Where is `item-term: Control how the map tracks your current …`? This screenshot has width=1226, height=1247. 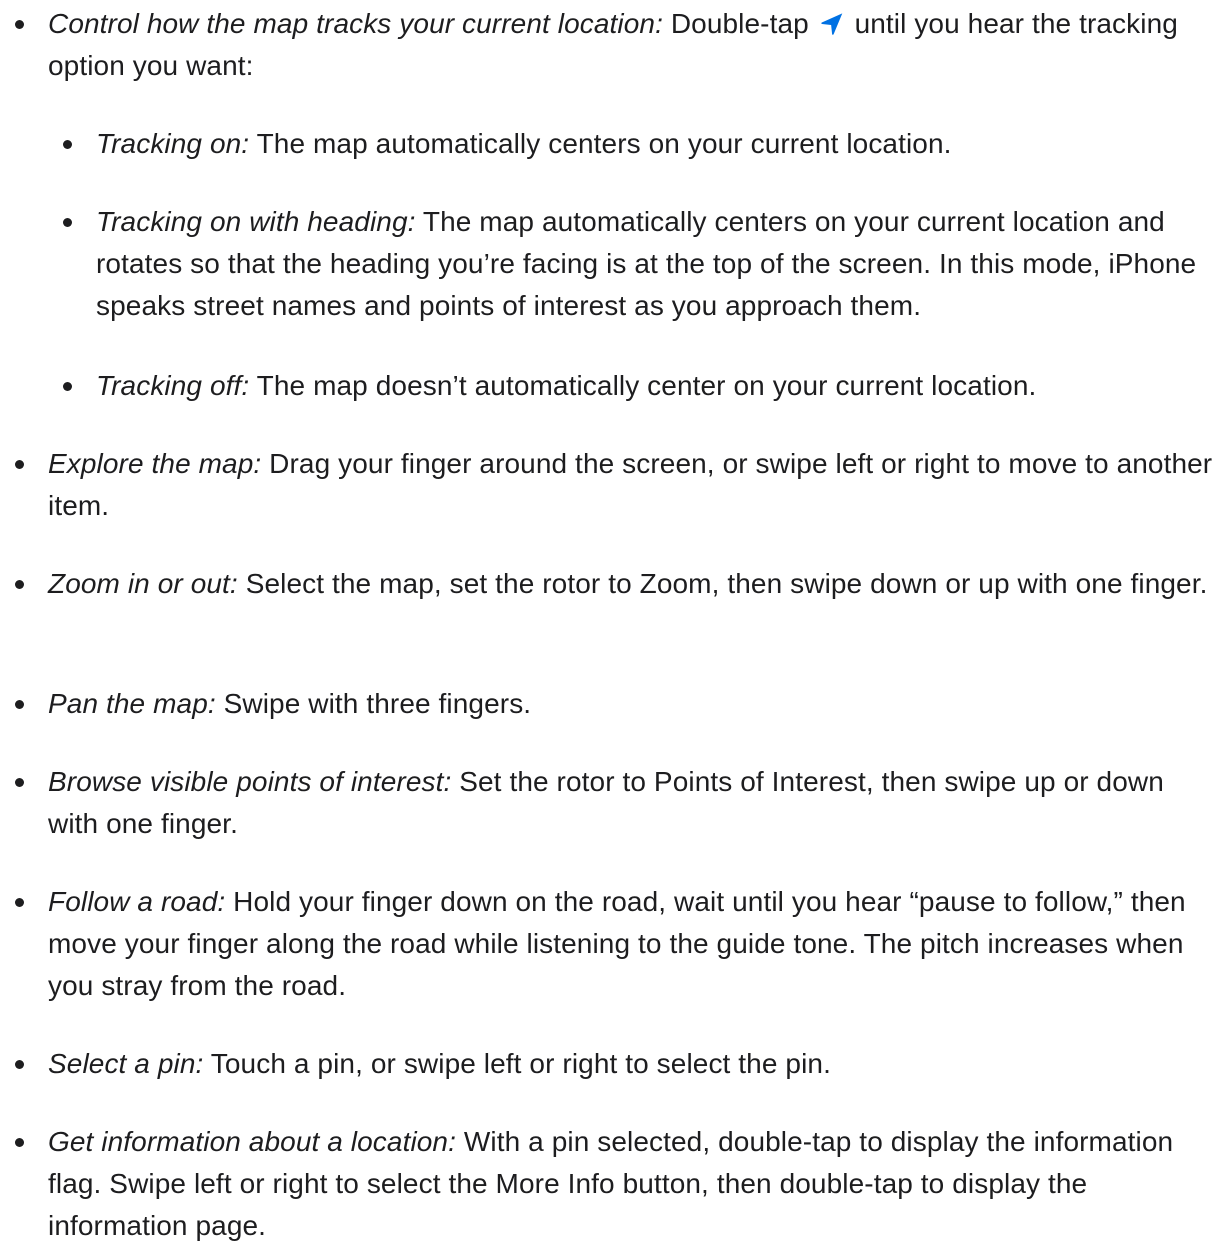 item-term: Control how the map tracks your current … is located at coordinates (355, 23).